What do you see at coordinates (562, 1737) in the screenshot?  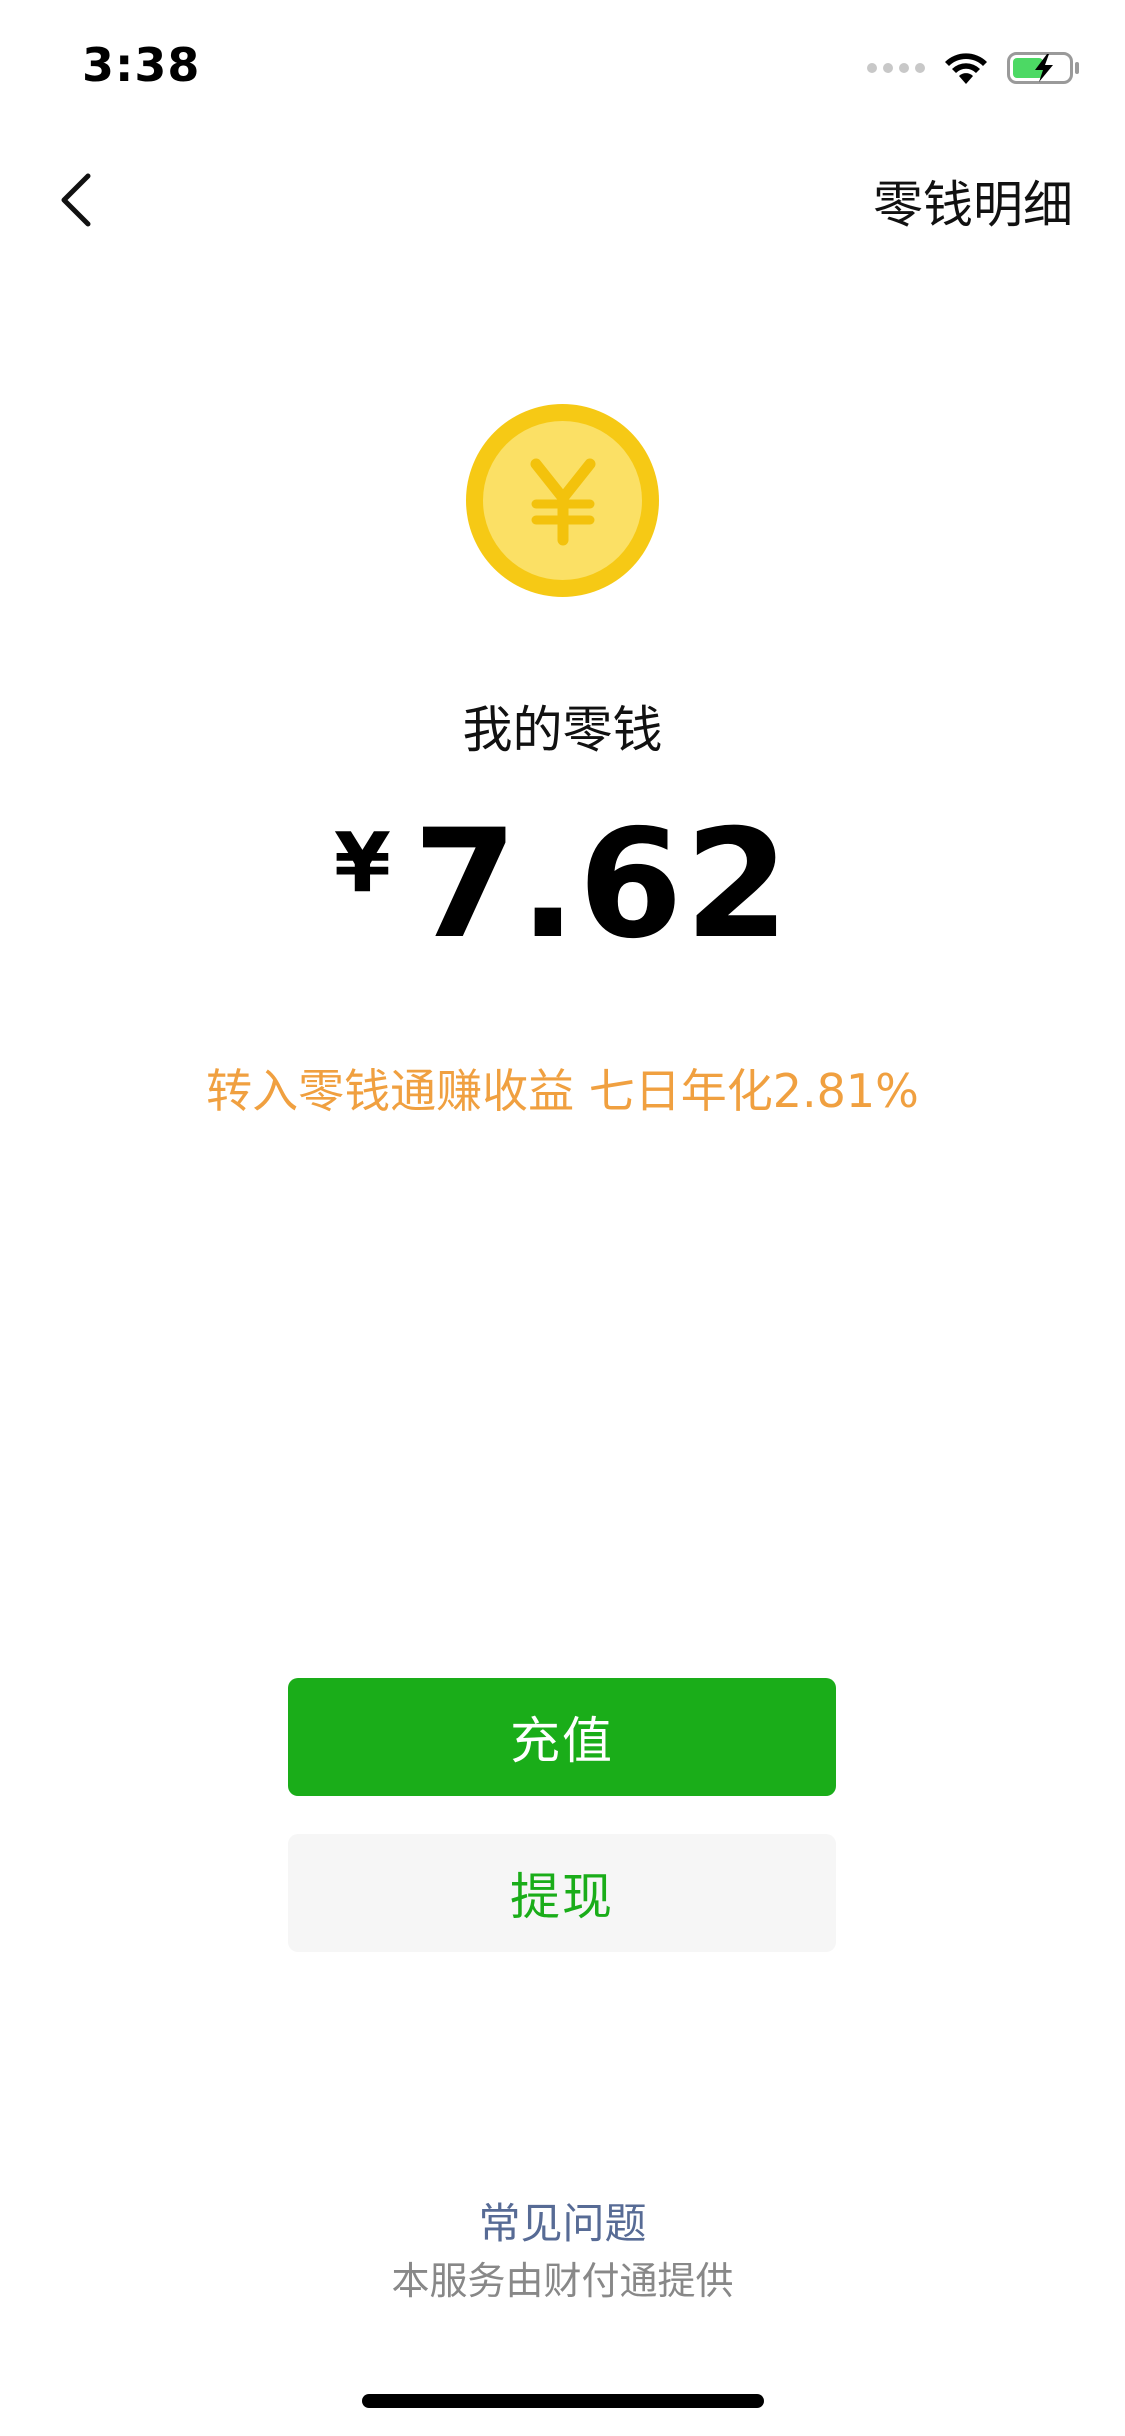 I see `topup-button: 充值` at bounding box center [562, 1737].